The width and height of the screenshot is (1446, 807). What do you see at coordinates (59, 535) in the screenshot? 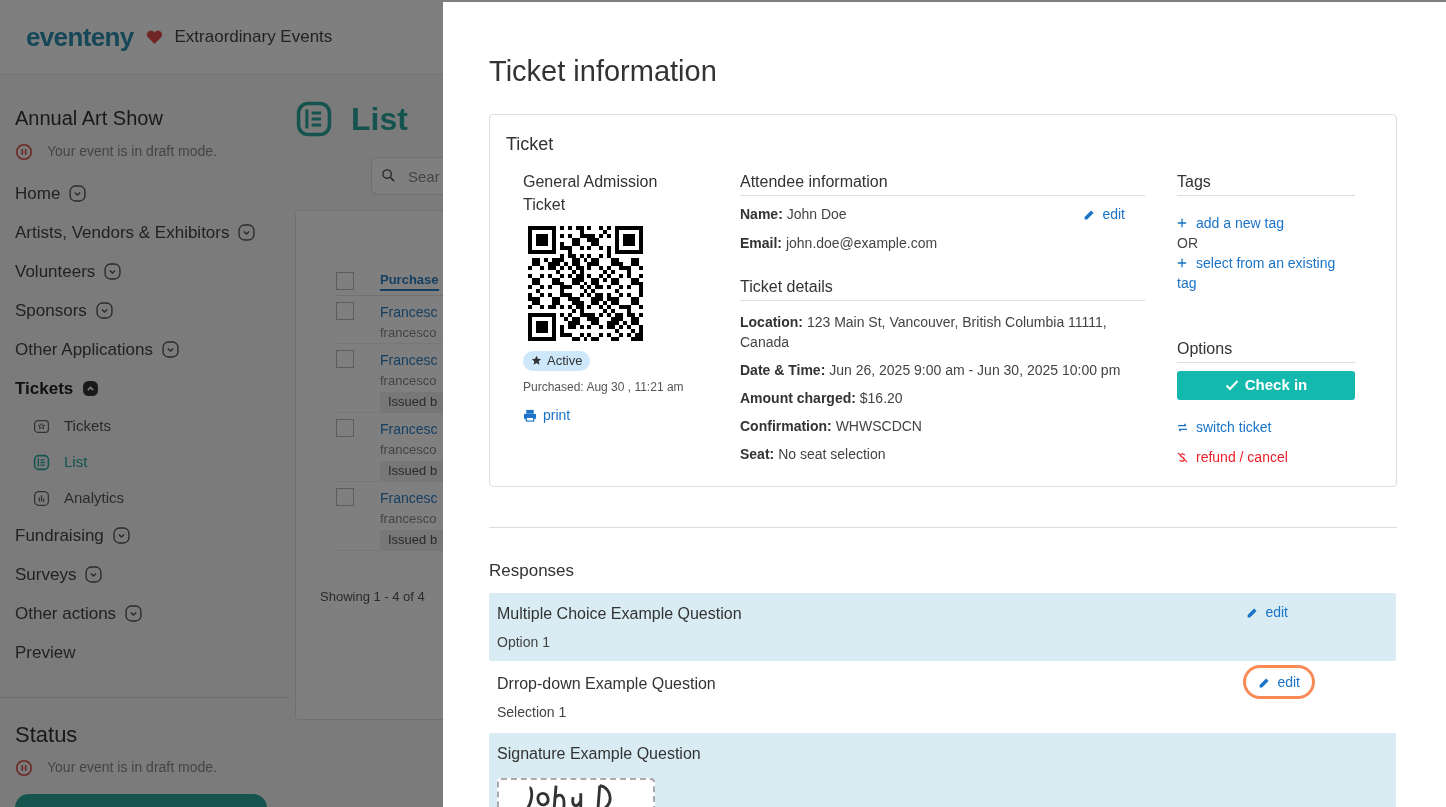
I see `nav-item: Fundraising` at bounding box center [59, 535].